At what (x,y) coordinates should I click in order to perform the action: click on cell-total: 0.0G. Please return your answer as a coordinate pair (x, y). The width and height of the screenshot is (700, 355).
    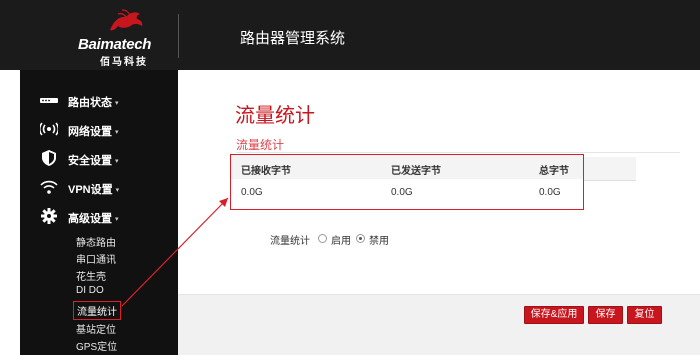
    Looking at the image, I should click on (550, 192).